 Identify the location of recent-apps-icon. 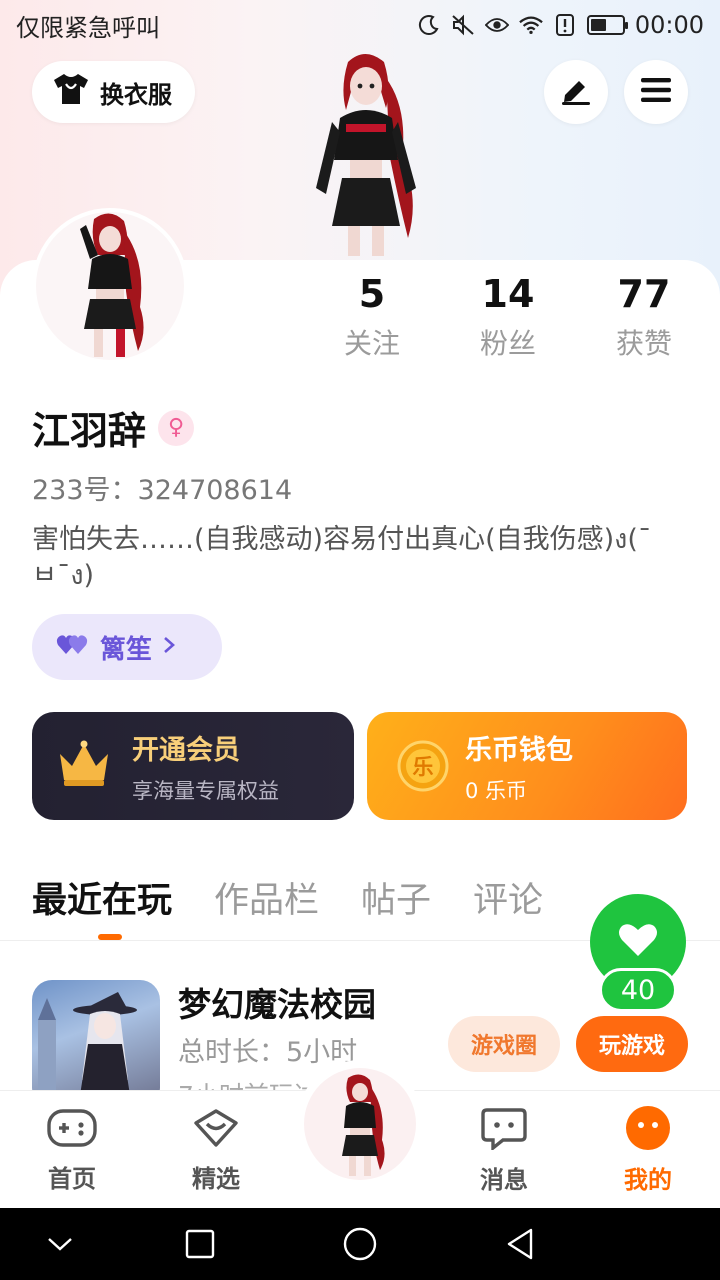
(200, 1244).